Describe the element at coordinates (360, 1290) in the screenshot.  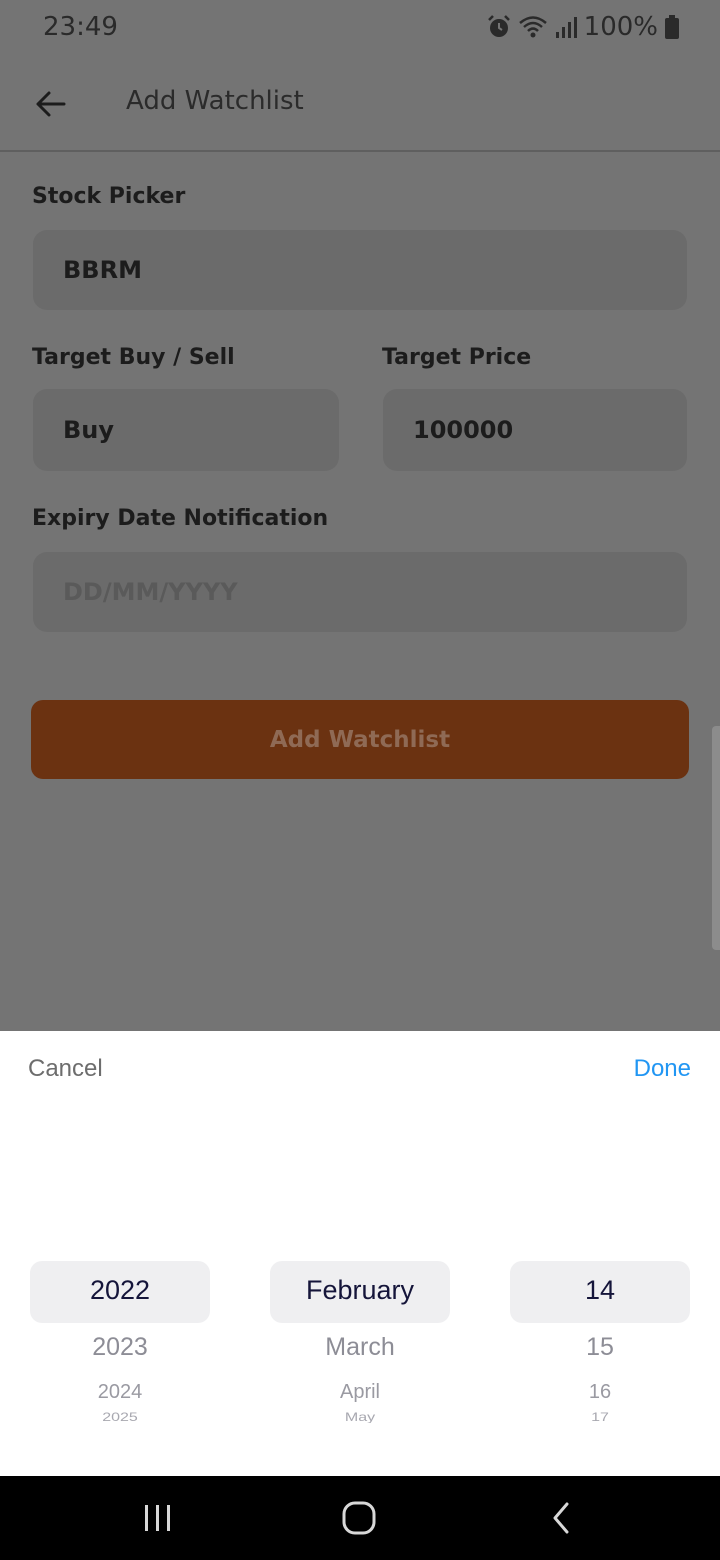
I see `month-selected: February` at that location.